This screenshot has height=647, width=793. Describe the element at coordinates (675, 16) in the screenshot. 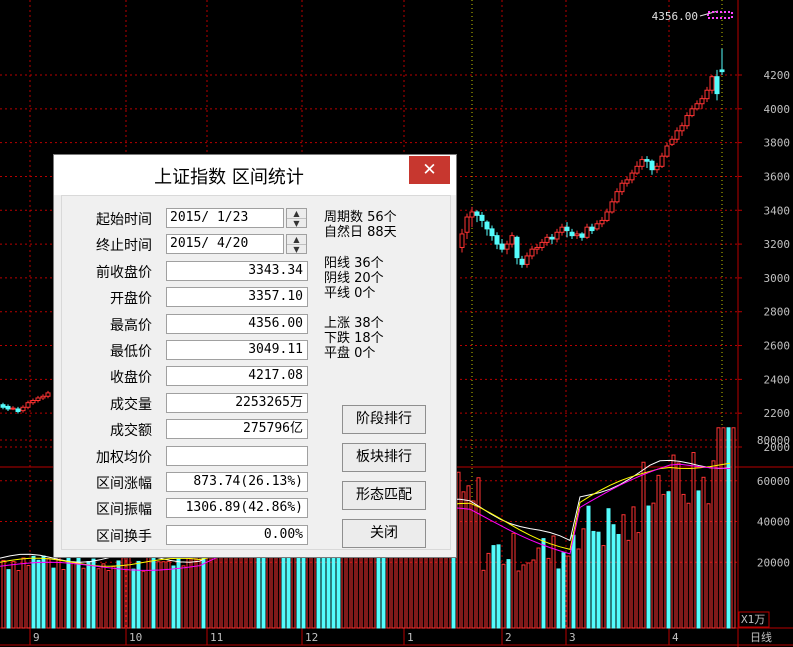

I see `max-price-marker: 4356.00` at that location.